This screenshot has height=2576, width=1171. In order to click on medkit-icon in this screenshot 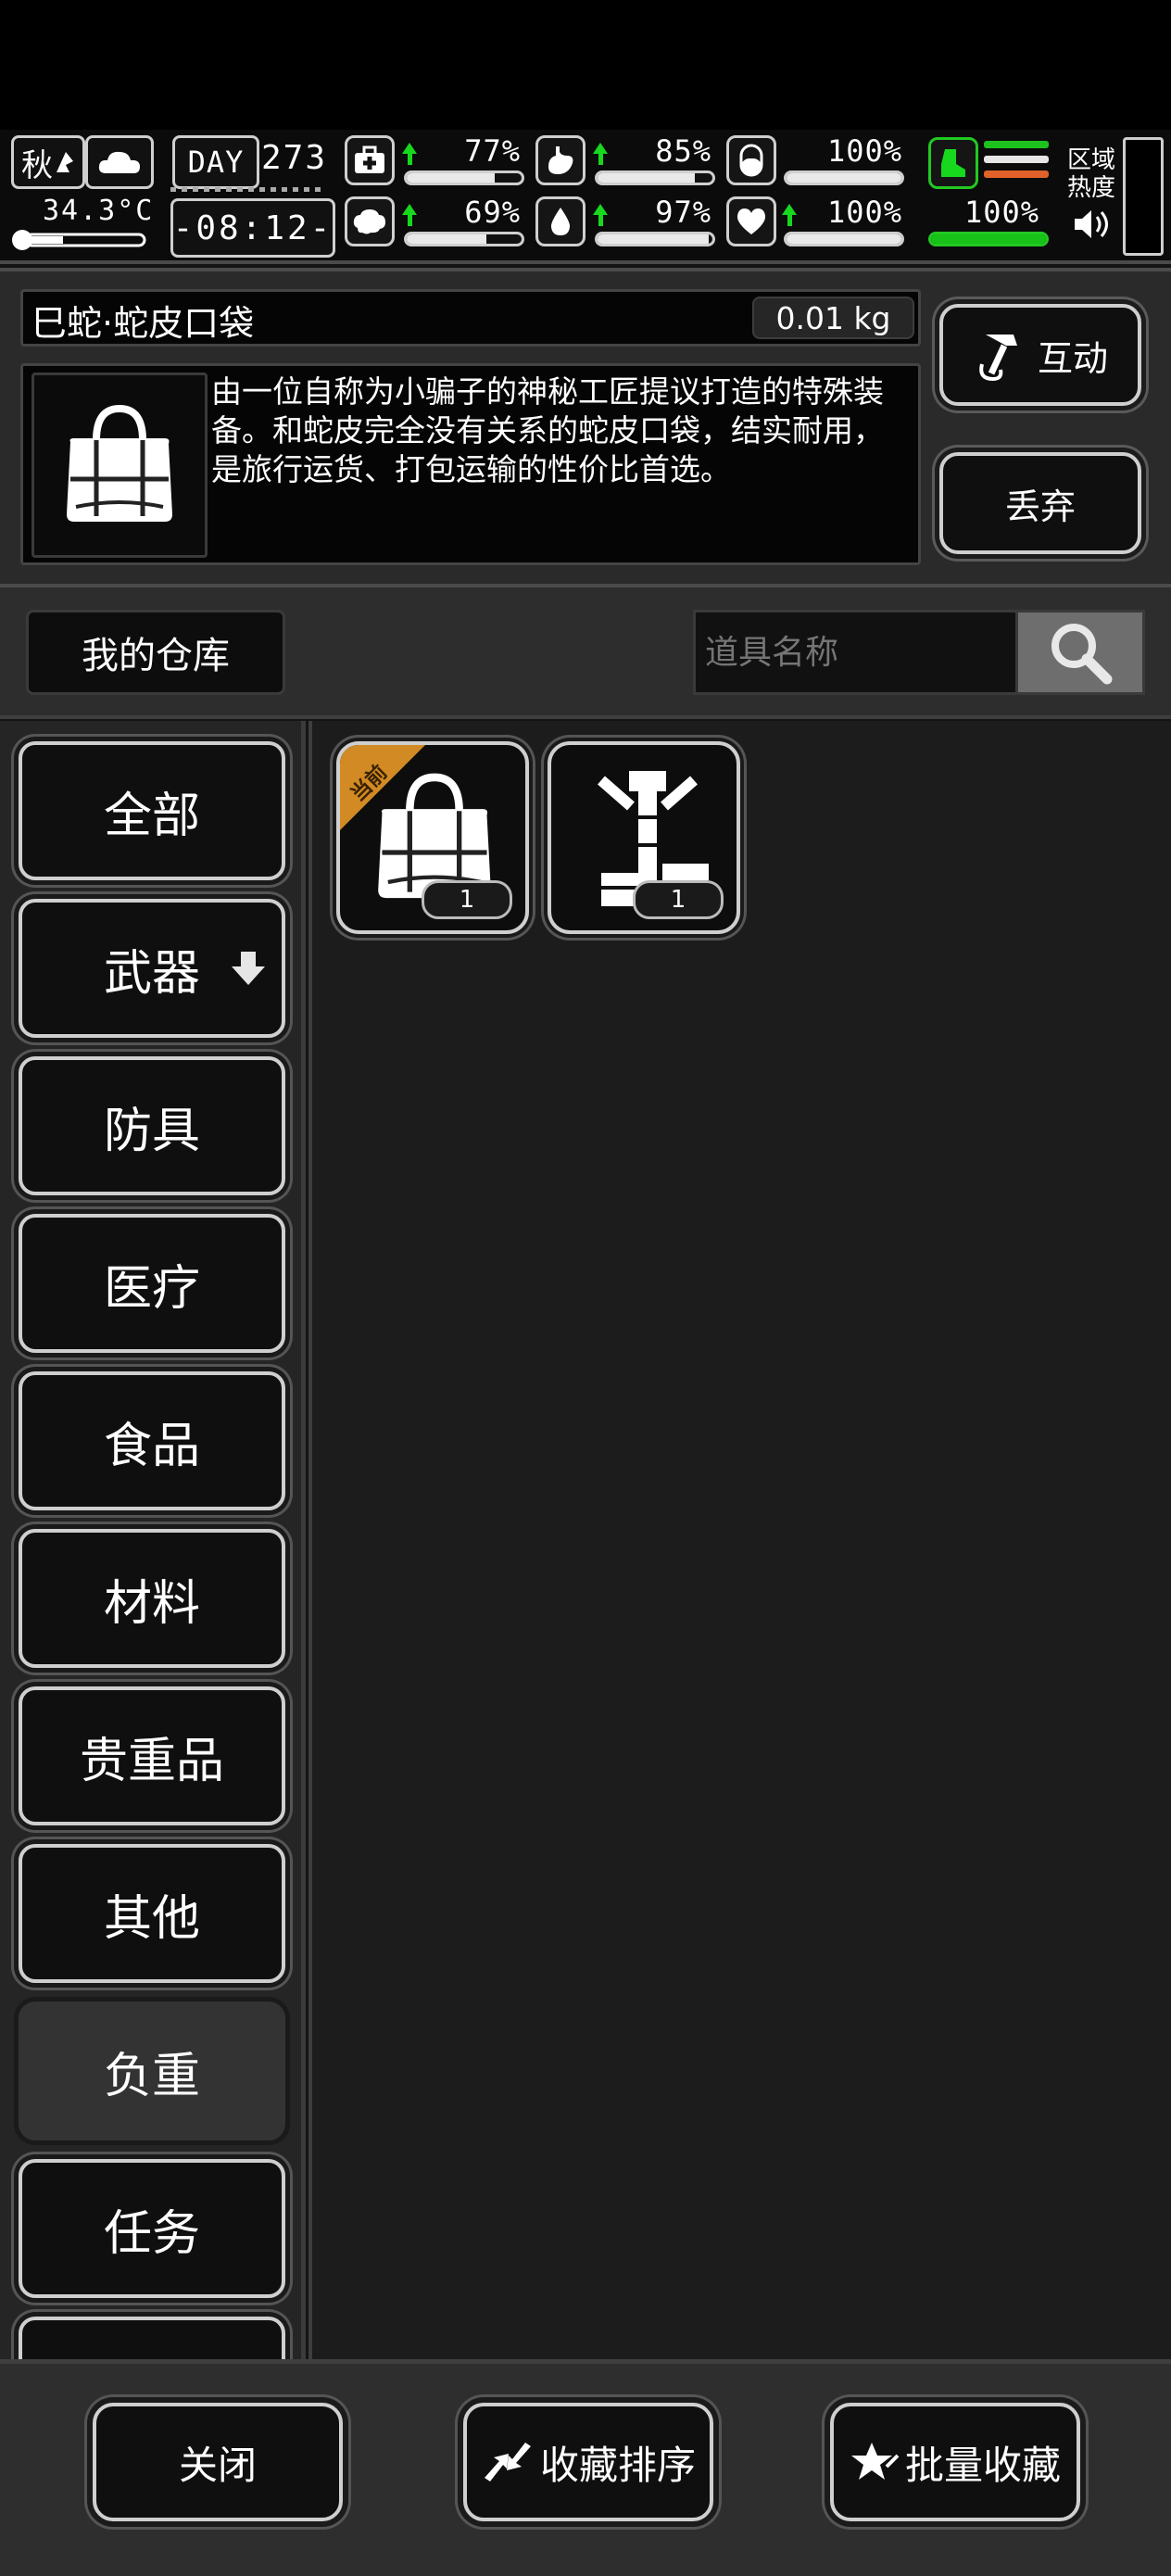, I will do `click(370, 160)`.